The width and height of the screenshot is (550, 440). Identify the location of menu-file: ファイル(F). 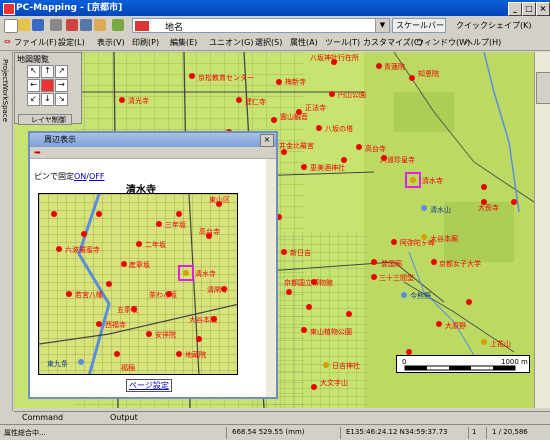
(35, 42).